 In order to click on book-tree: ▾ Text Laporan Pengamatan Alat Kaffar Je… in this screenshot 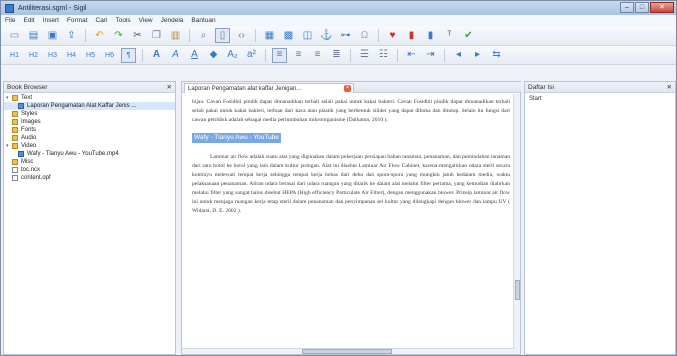, I will do `click(89, 138)`.